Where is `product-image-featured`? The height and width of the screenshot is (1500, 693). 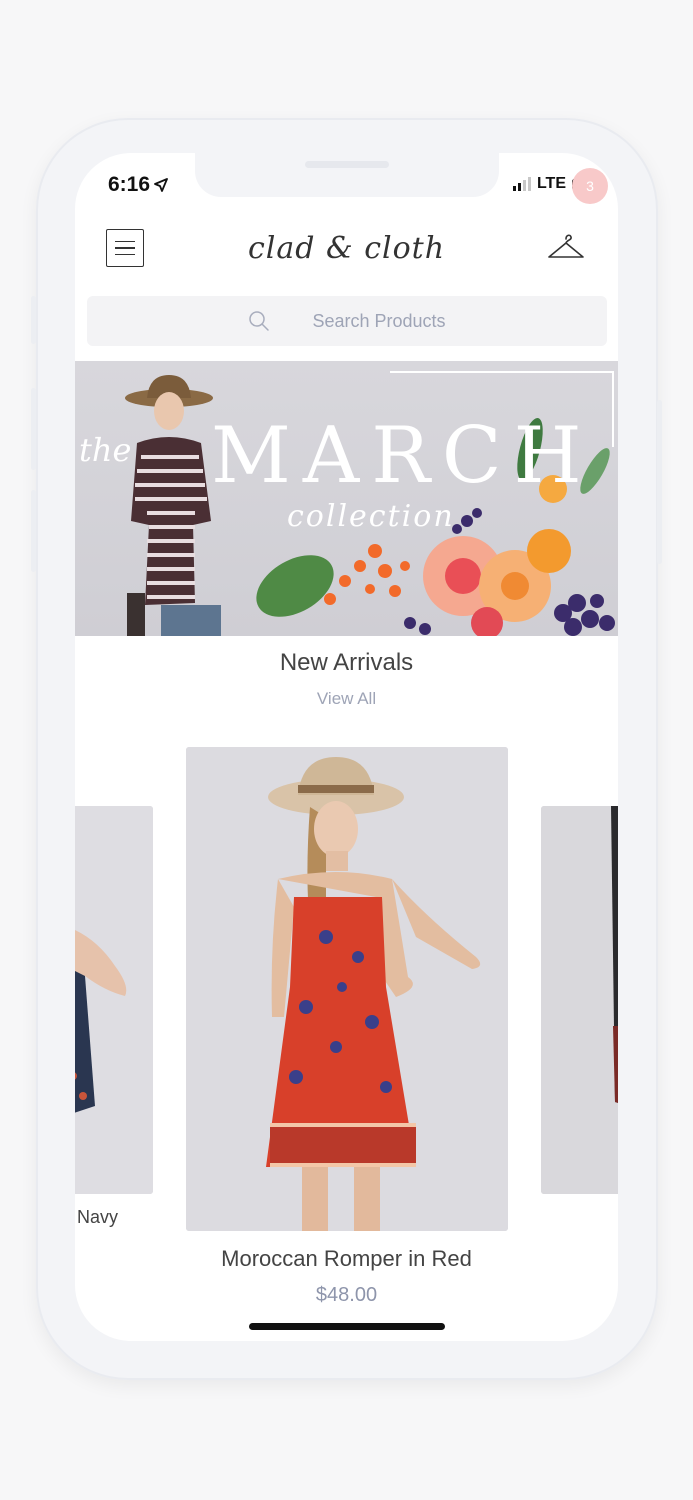 product-image-featured is located at coordinates (347, 989).